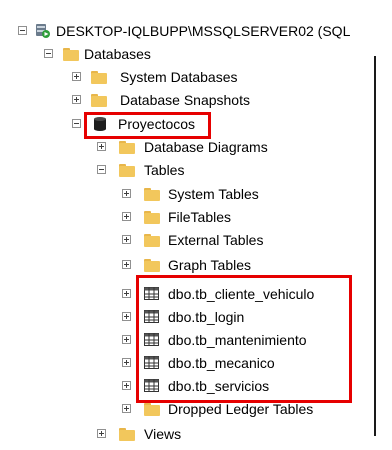 This screenshot has width=392, height=450. Describe the element at coordinates (117, 54) in the screenshot. I see `databases-label: Databases` at that location.